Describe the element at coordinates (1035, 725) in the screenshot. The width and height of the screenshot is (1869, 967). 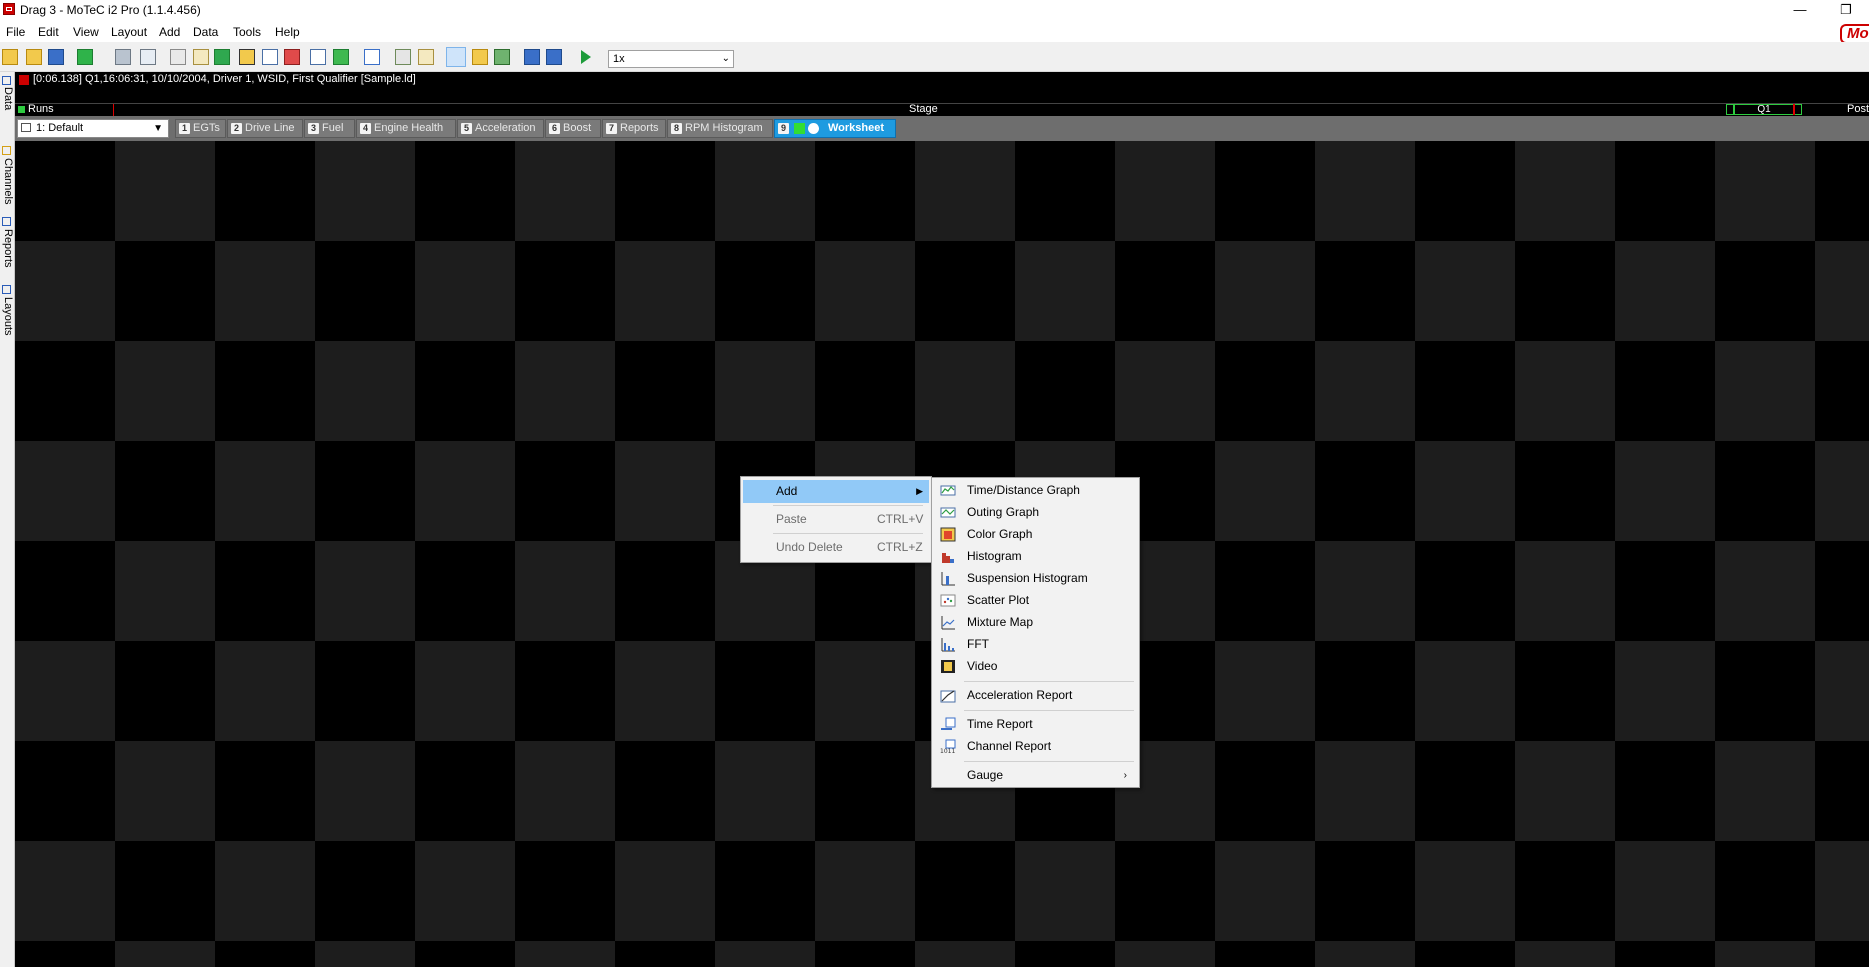
I see `menu-time-report: Time Report` at that location.